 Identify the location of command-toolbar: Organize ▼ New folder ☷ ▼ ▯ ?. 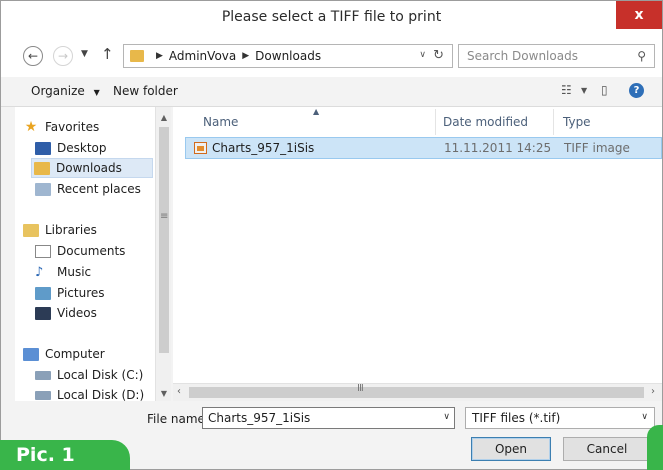
(331, 92).